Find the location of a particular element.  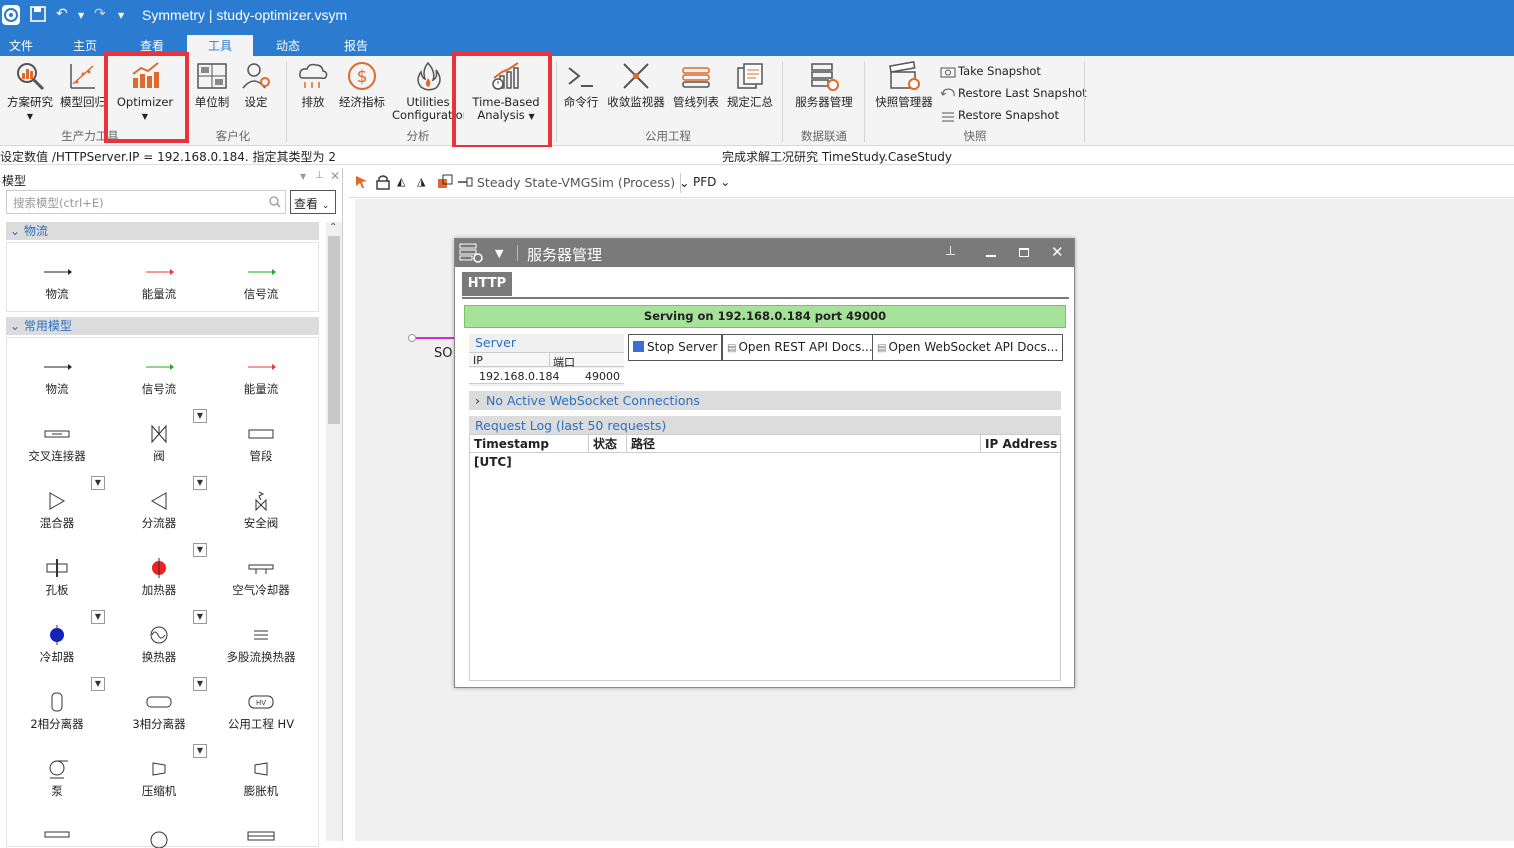

pointer-icon is located at coordinates (362, 182).